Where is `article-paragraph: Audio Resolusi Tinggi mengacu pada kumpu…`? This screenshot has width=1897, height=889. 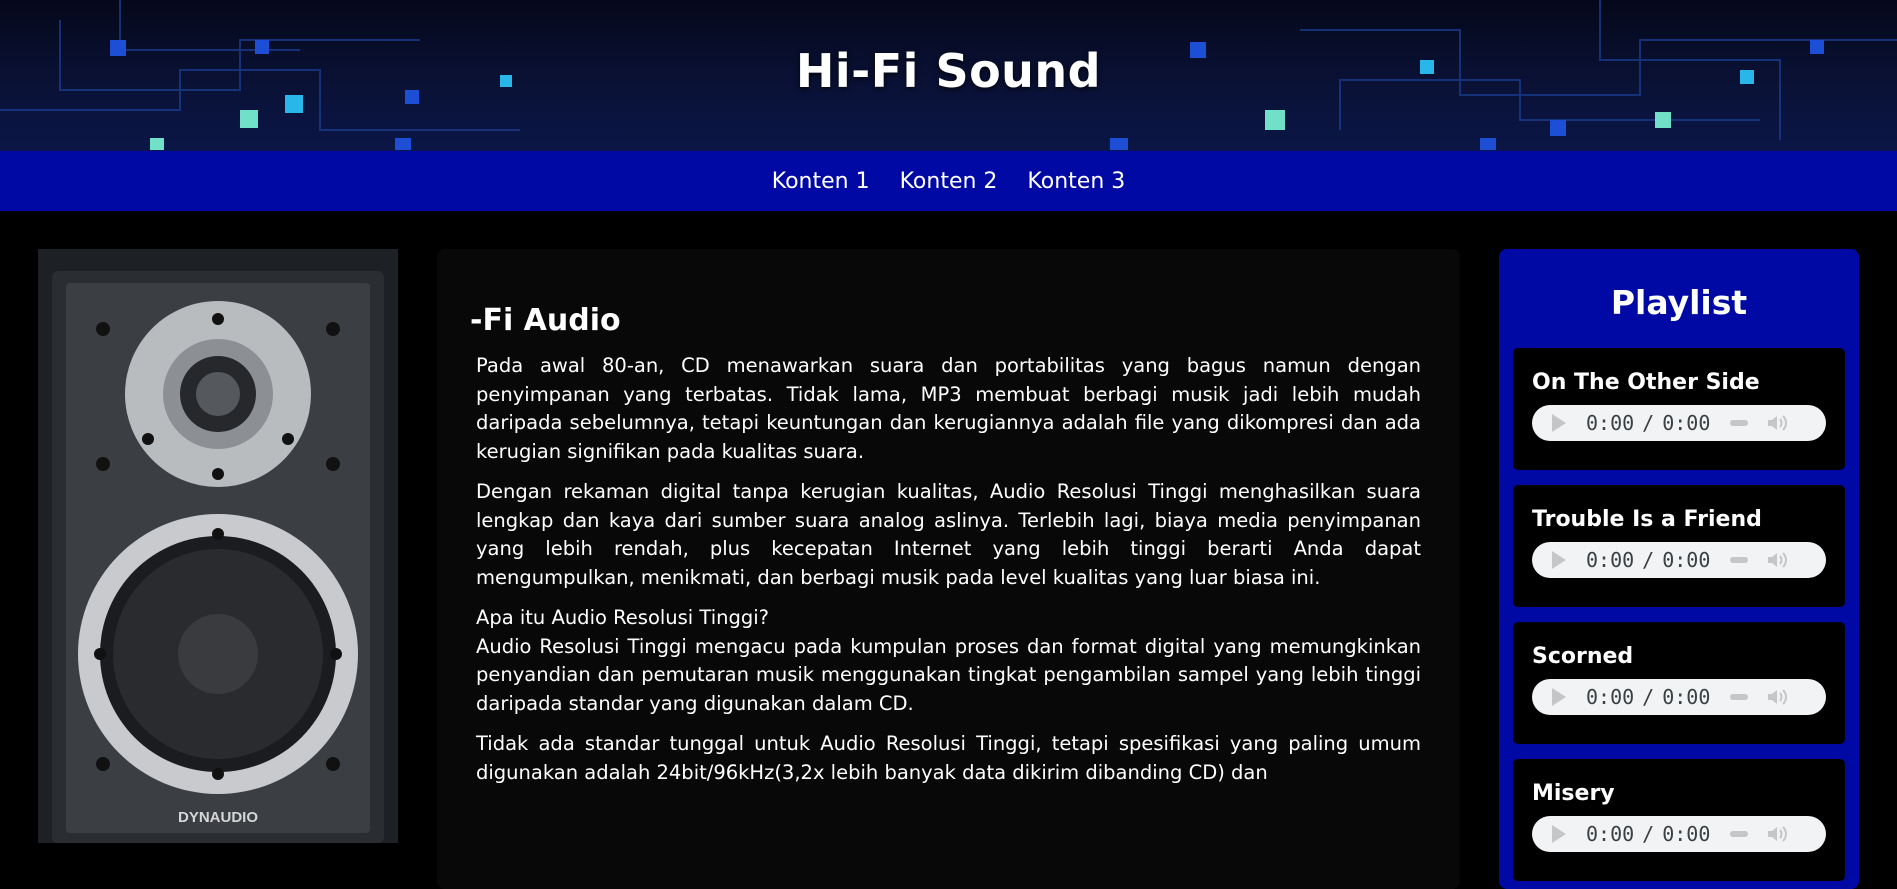 article-paragraph: Audio Resolusi Tinggi mengacu pada kumpu… is located at coordinates (948, 674).